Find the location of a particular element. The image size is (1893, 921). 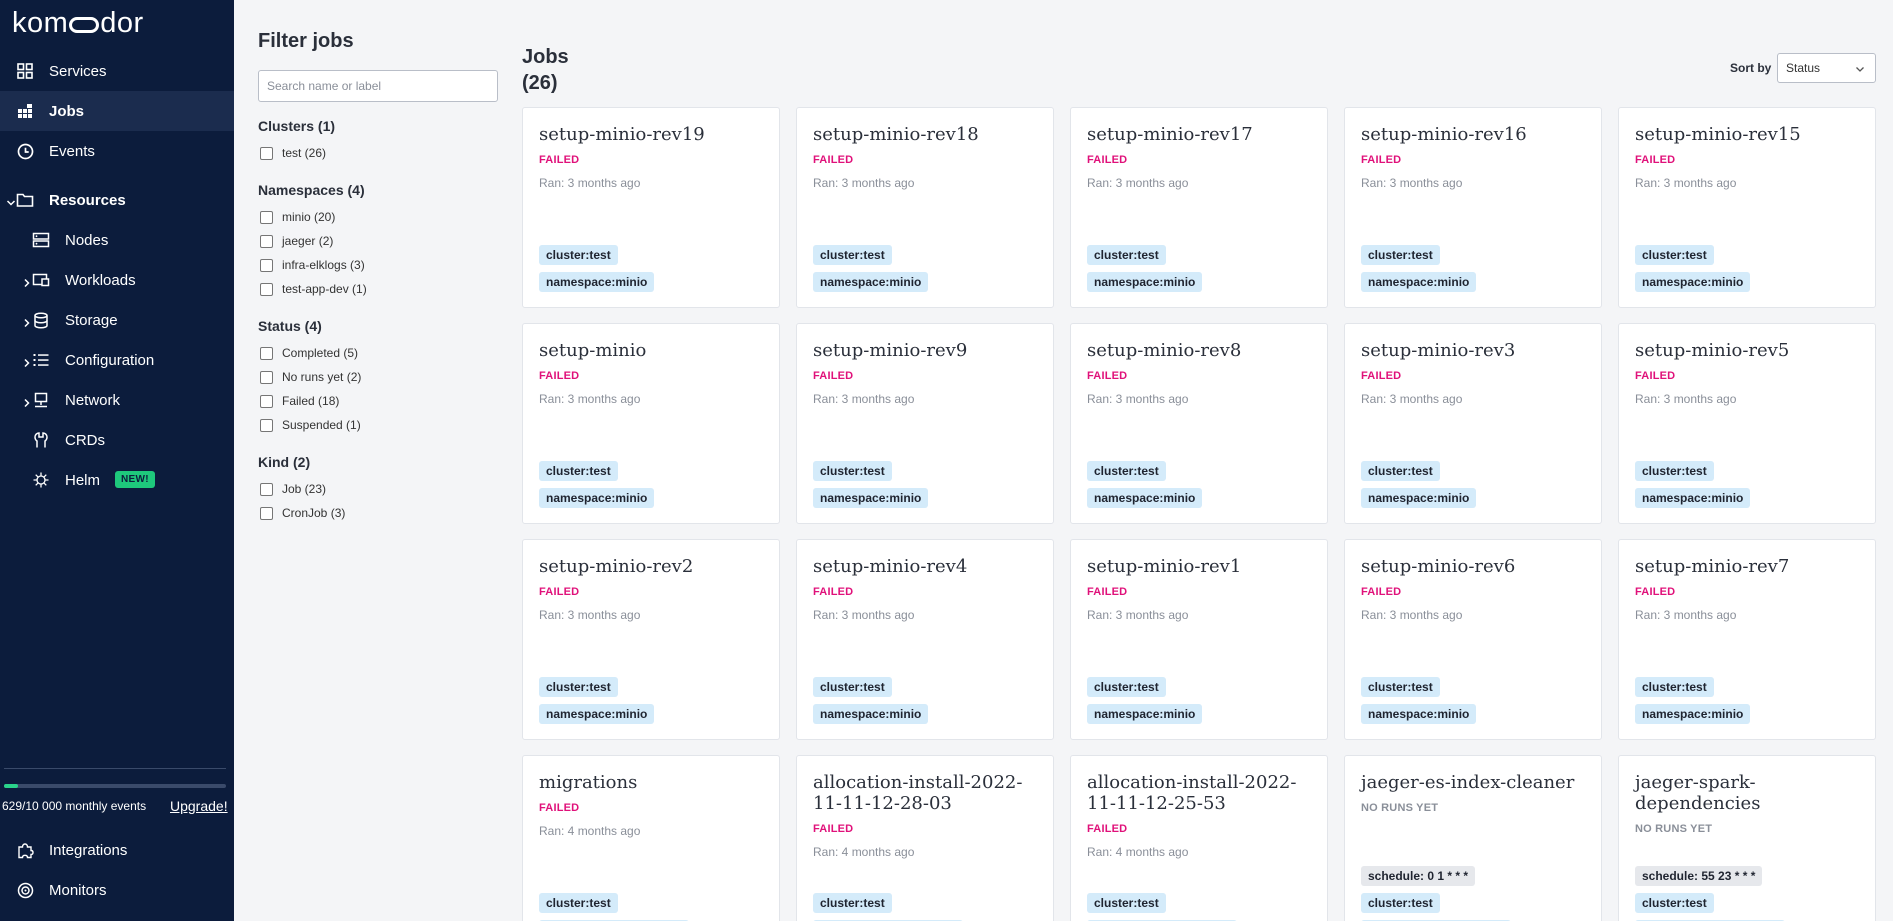

job-last-run: Ran: 4 months ago is located at coordinates (864, 852).